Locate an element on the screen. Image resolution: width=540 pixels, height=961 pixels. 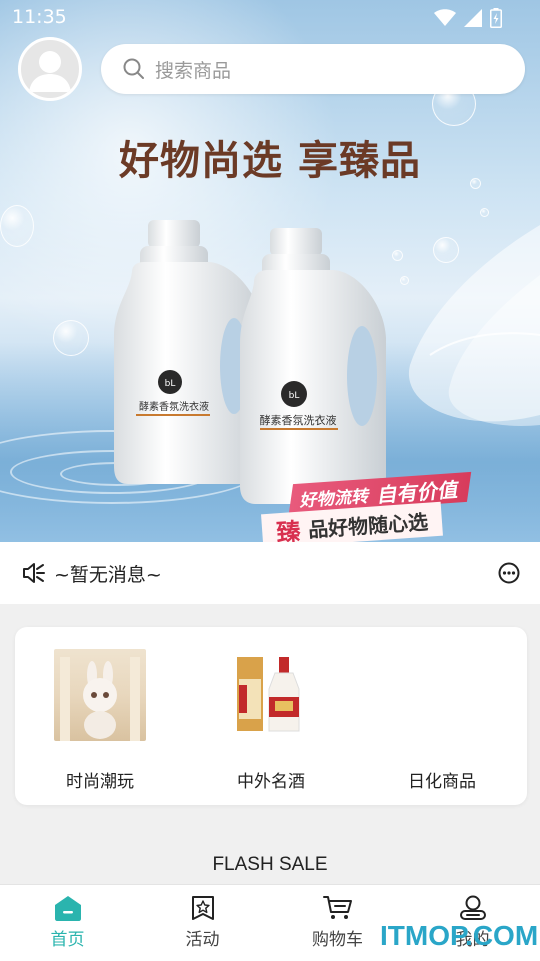
more-icon is located at coordinates (509, 573).